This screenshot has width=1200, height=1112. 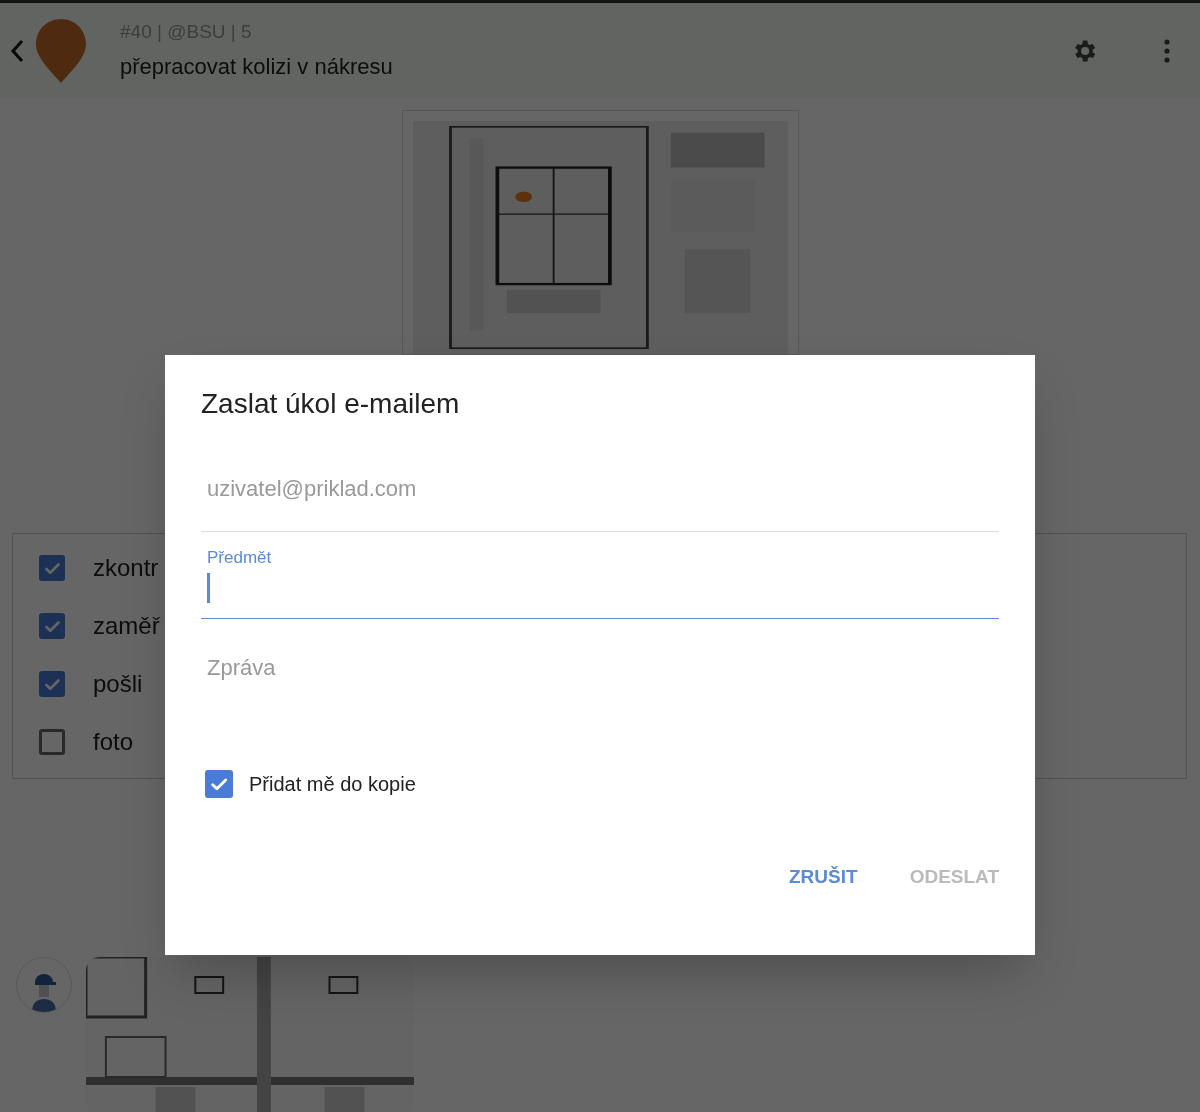 I want to click on subject-field: Předmět, so click(x=600, y=575).